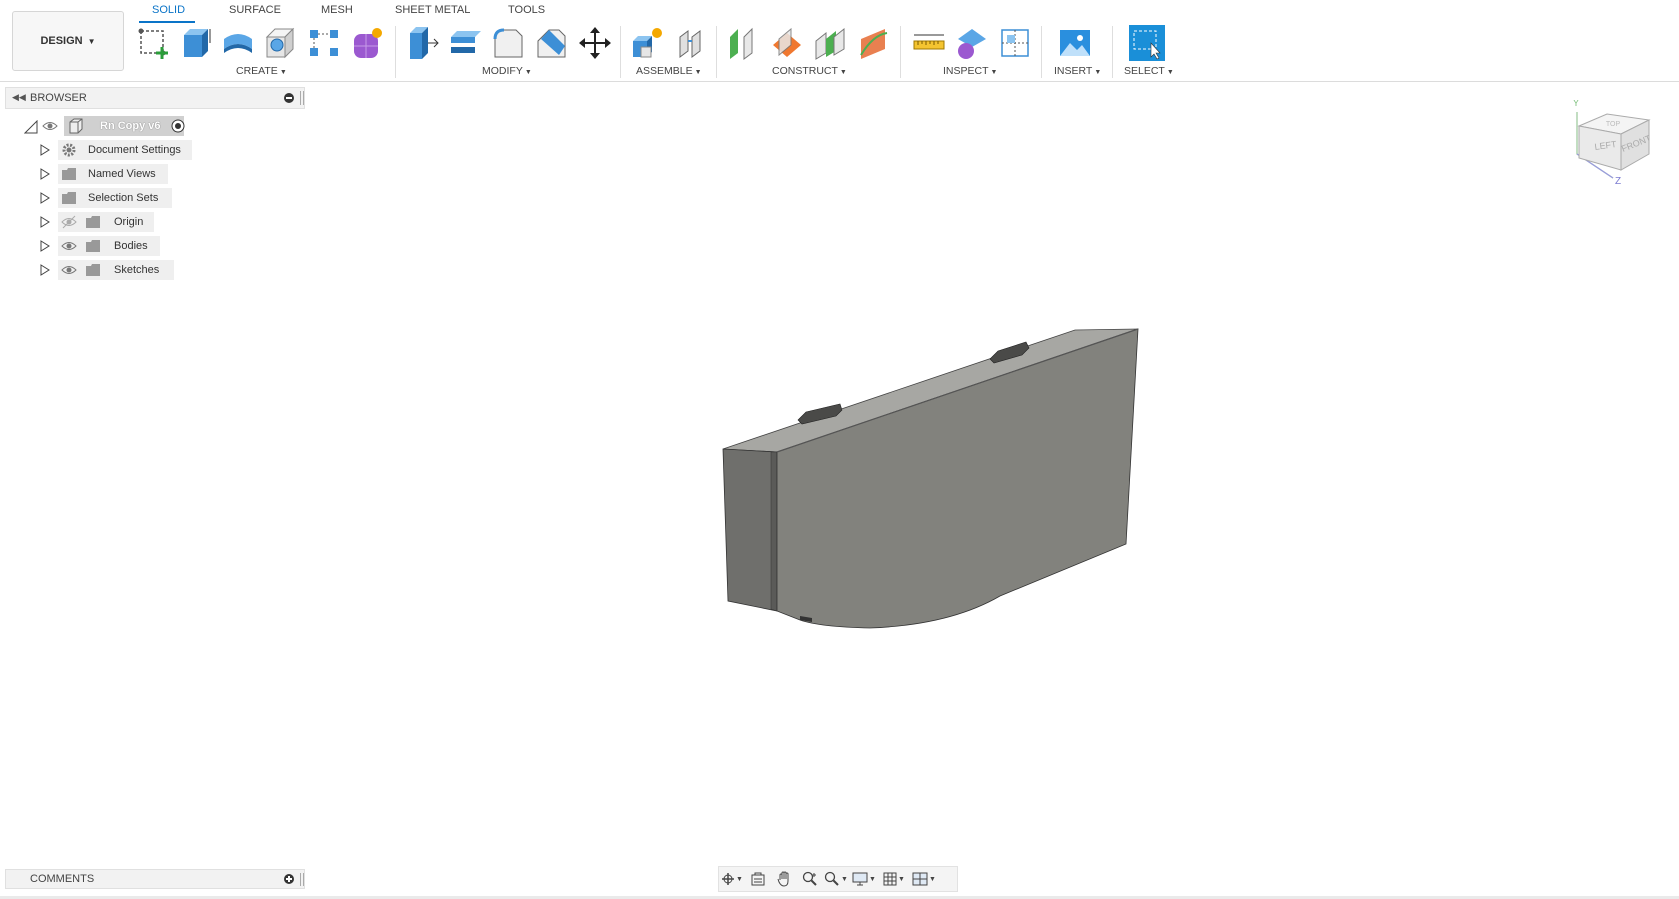 Image resolution: width=1679 pixels, height=899 pixels. What do you see at coordinates (122, 174) in the screenshot?
I see `browser-item-label: Named Views` at bounding box center [122, 174].